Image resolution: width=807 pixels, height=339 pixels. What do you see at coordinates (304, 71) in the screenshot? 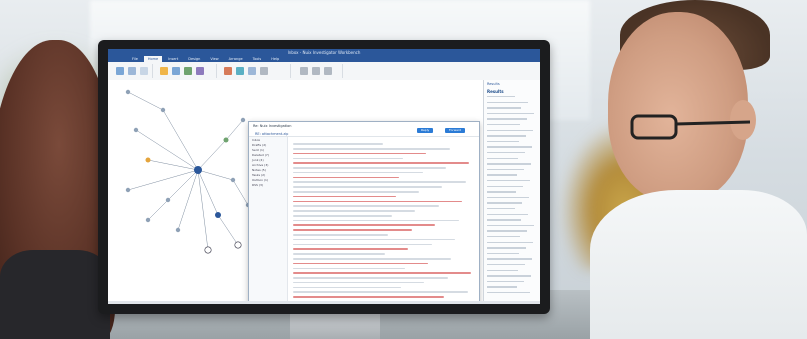
I see `pointer-icon` at bounding box center [304, 71].